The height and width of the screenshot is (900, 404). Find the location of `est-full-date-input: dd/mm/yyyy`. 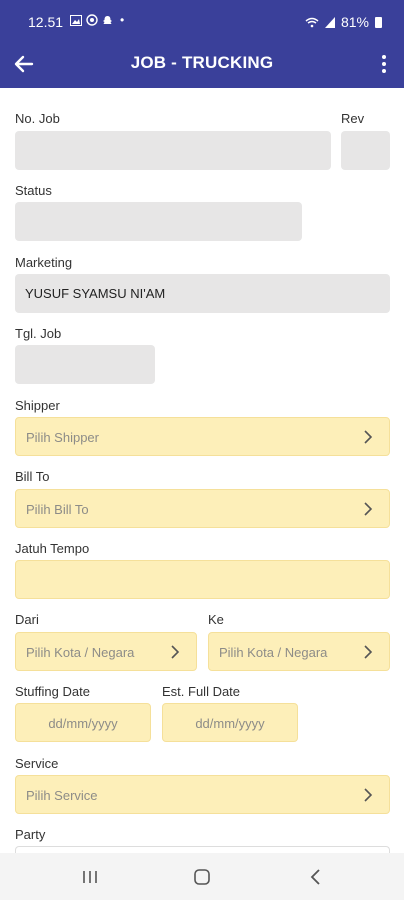

est-full-date-input: dd/mm/yyyy is located at coordinates (230, 722).